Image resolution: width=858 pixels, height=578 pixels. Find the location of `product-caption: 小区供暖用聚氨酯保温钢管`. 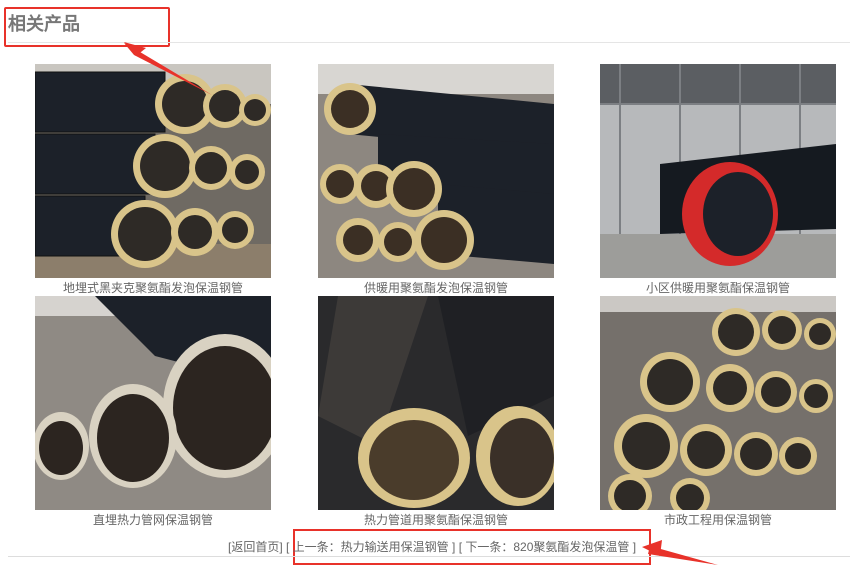

product-caption: 小区供暖用聚氨酯保温钢管 is located at coordinates (718, 288).